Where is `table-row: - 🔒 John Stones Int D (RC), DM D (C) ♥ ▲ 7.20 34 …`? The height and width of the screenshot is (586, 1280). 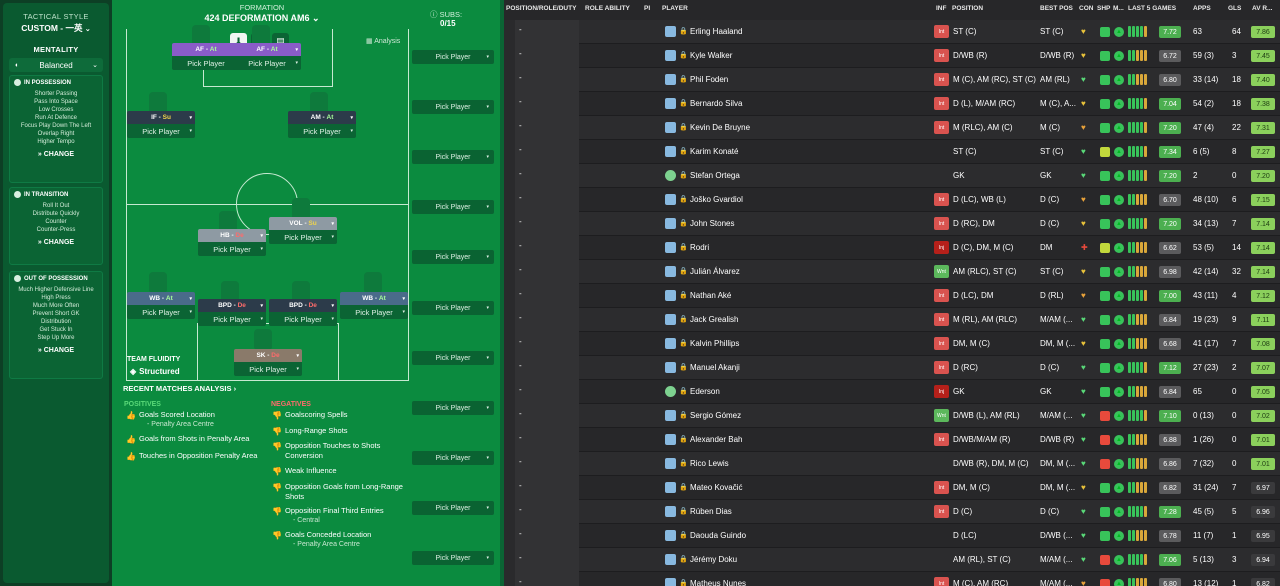
table-row: - 🔒 John Stones Int D (RC), DM D (C) ♥ ▲ 7.20 34 … is located at coordinates (892, 224).